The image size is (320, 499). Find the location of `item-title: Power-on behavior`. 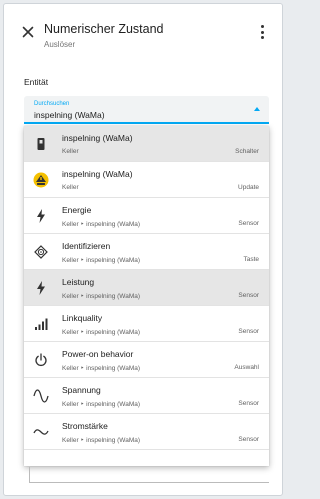

item-title: Power-on behavior is located at coordinates (98, 354).